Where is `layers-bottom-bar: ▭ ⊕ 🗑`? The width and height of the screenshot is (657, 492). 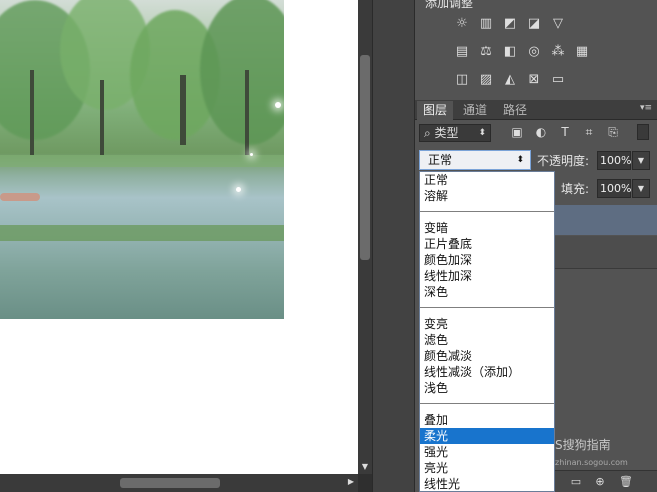 layers-bottom-bar: ▭ ⊕ 🗑 is located at coordinates (606, 481).